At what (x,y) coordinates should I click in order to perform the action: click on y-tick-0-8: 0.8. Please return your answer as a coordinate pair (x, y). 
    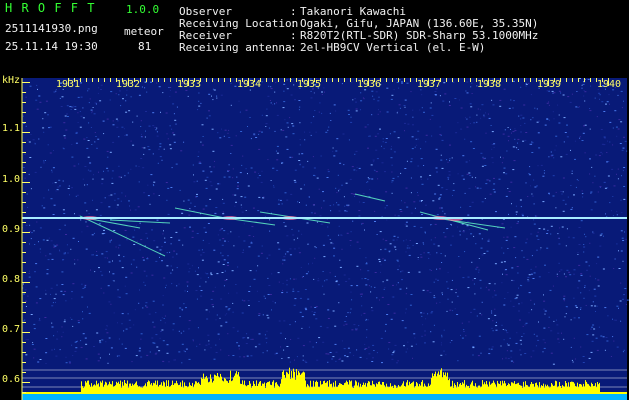
    Looking at the image, I should click on (11, 279).